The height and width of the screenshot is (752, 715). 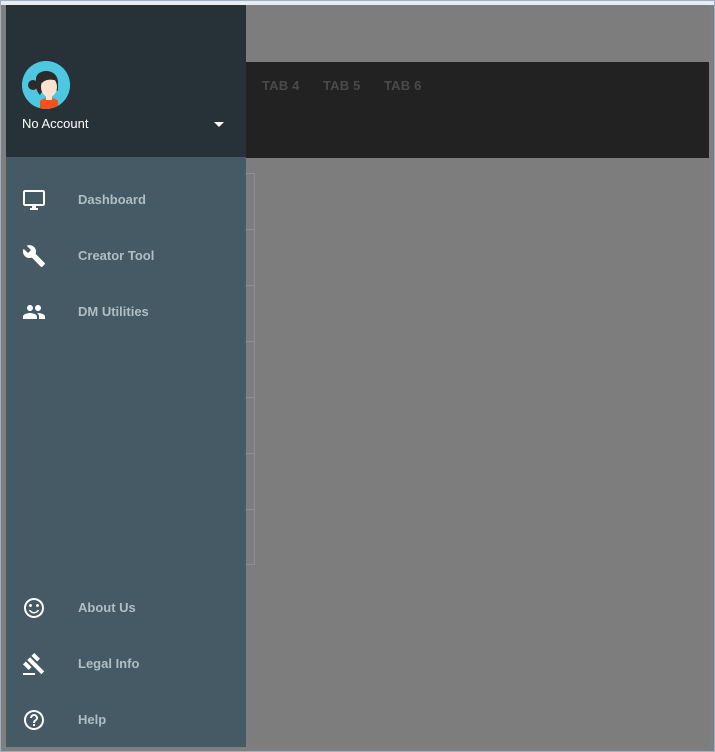 What do you see at coordinates (281, 85) in the screenshot?
I see `tab-4: TAB 4` at bounding box center [281, 85].